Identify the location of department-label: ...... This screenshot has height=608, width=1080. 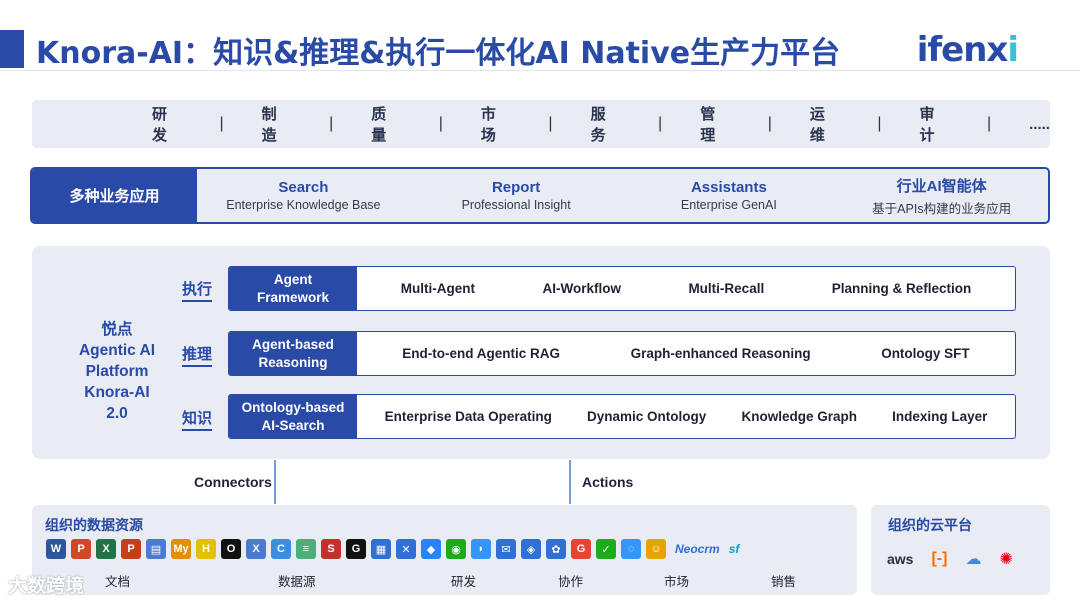
(1039, 124).